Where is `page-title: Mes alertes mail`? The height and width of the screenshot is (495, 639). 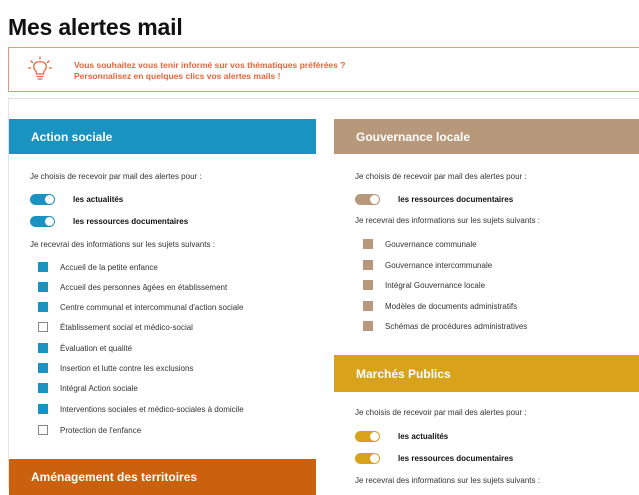 page-title: Mes alertes mail is located at coordinates (95, 27).